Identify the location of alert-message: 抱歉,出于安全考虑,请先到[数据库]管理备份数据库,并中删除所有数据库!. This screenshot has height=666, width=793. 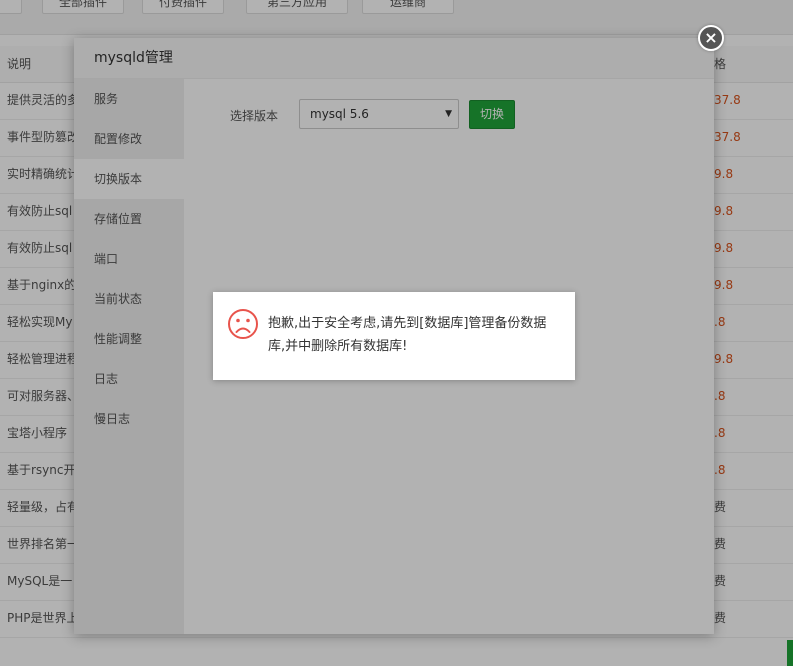
(407, 335).